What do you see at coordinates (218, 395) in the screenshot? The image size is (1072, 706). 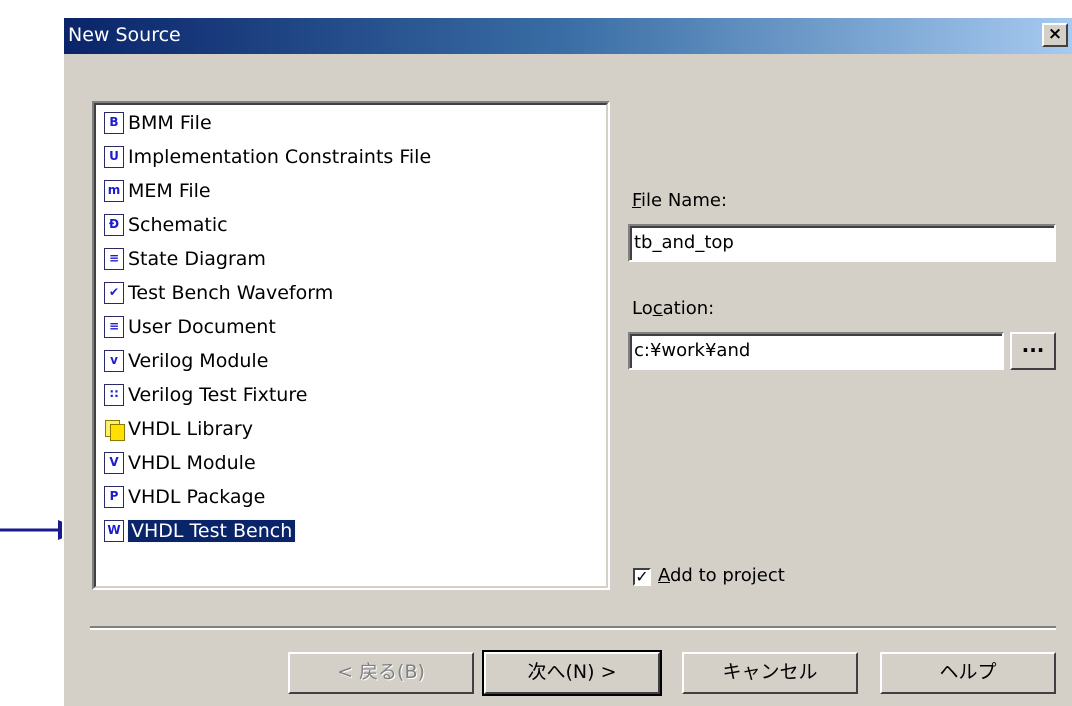 I see `list-item-label: Verilog Test Fixture` at bounding box center [218, 395].